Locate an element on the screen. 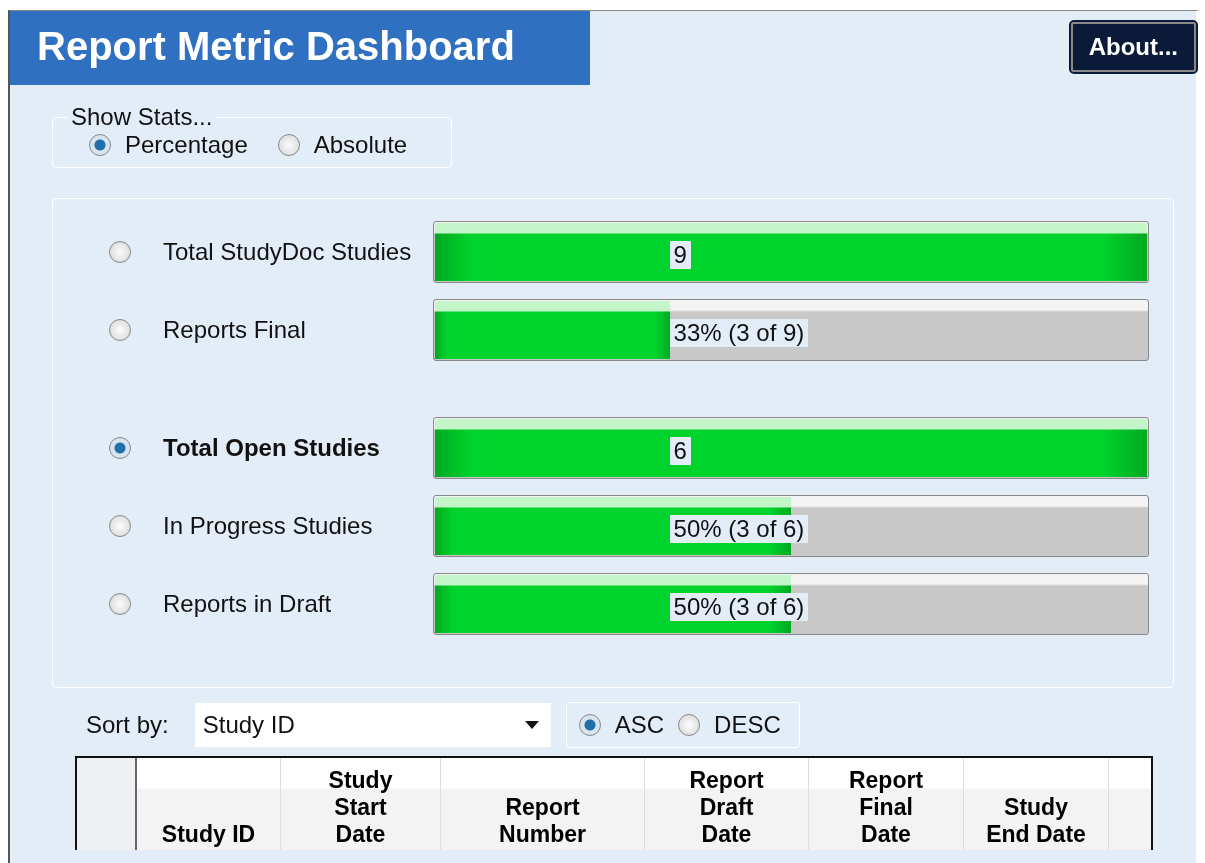 The image size is (1205, 863). column-header: Study Start Date is located at coordinates (361, 804).